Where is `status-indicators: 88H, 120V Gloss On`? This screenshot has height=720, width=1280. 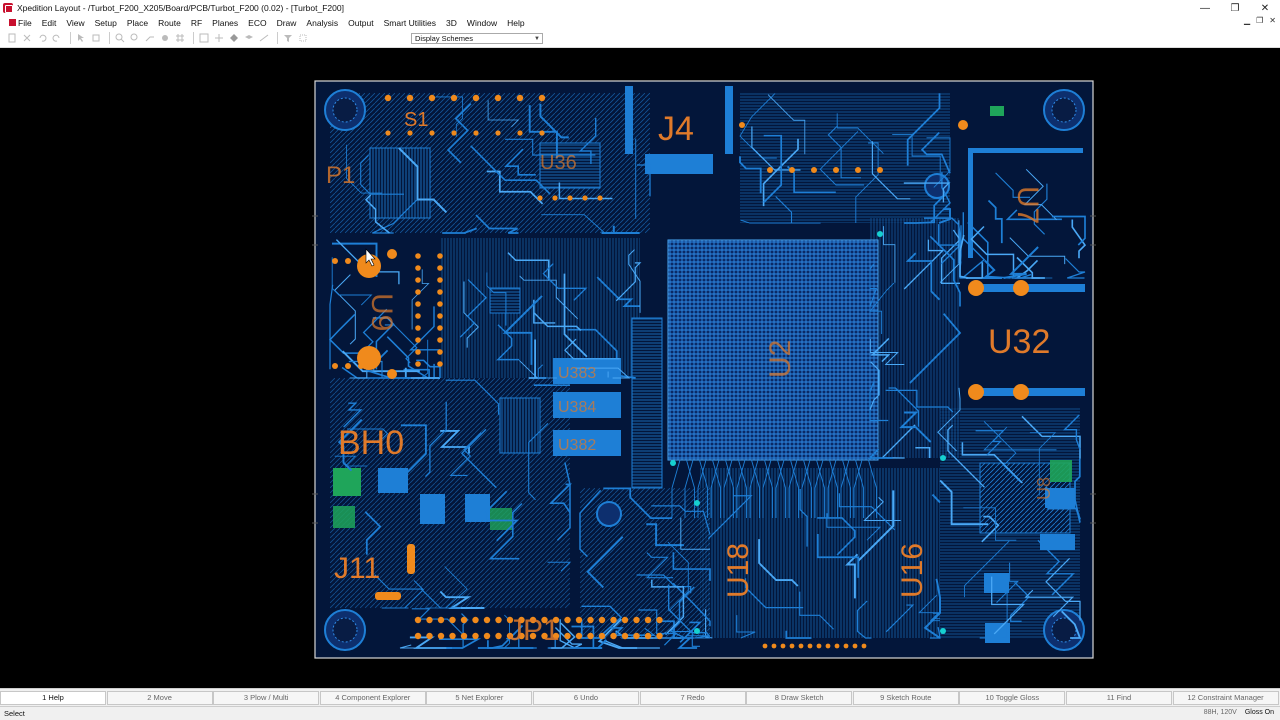
status-indicators: 88H, 120V Gloss On is located at coordinates (1239, 712).